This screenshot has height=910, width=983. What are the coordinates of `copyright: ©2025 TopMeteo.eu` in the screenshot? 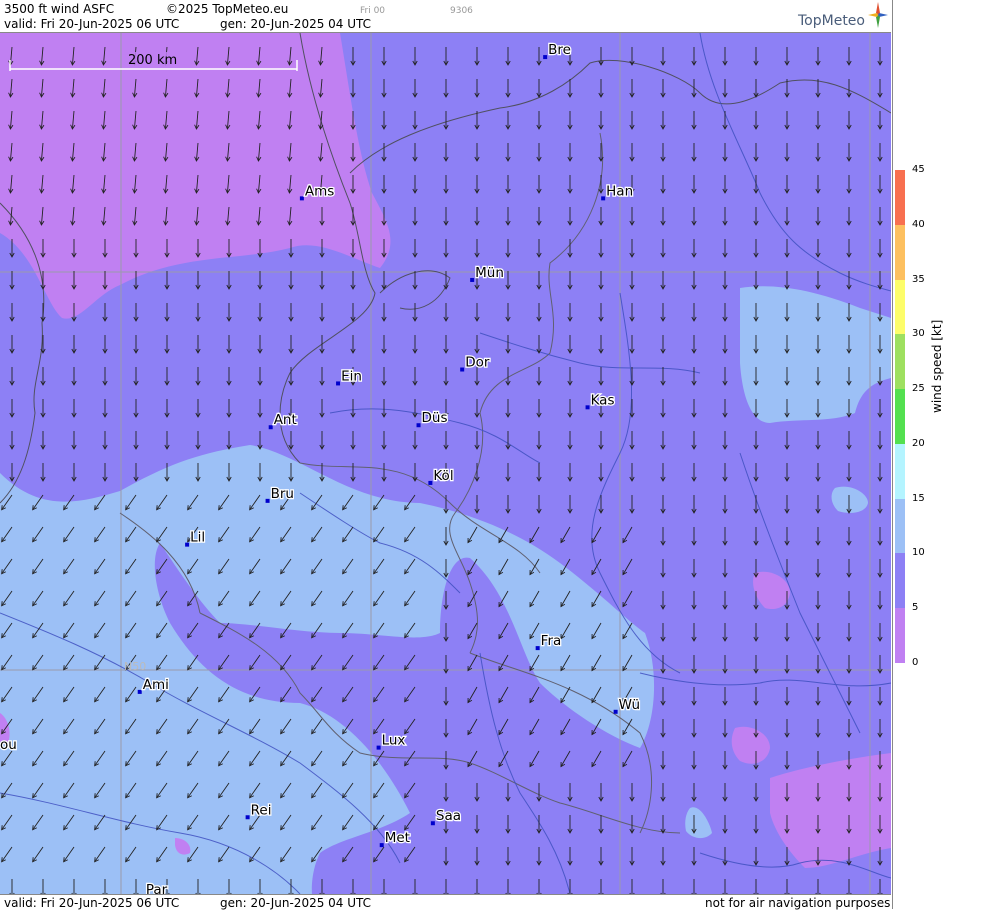 It's located at (227, 9).